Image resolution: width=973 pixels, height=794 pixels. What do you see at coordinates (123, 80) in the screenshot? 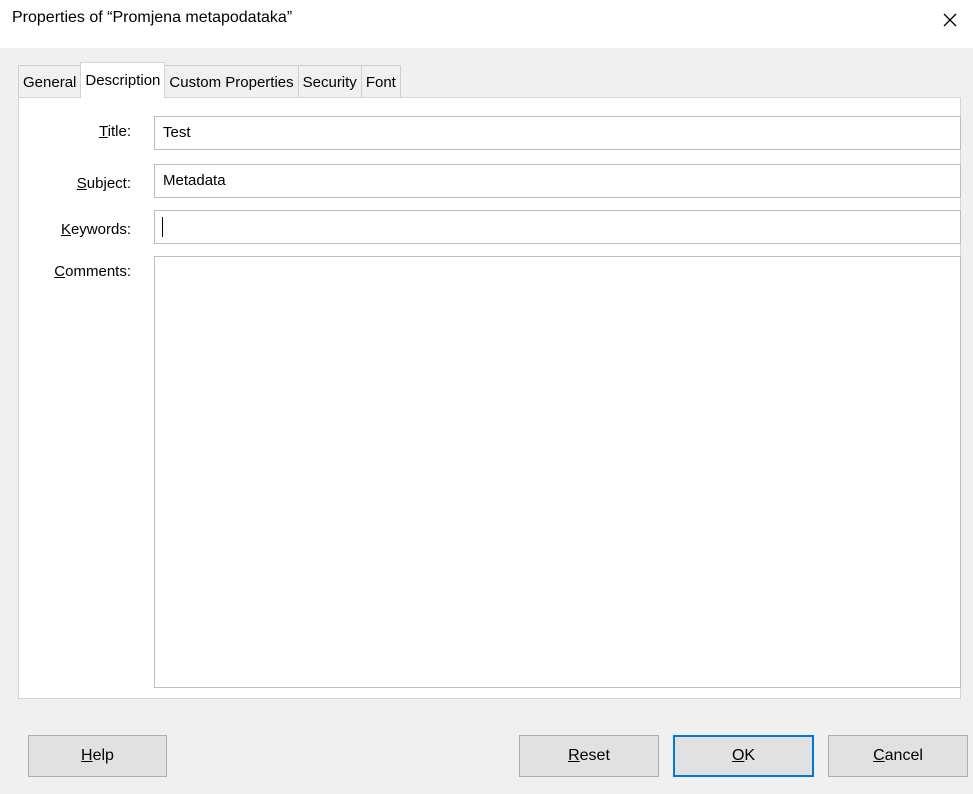
I see `tab-description: Description` at bounding box center [123, 80].